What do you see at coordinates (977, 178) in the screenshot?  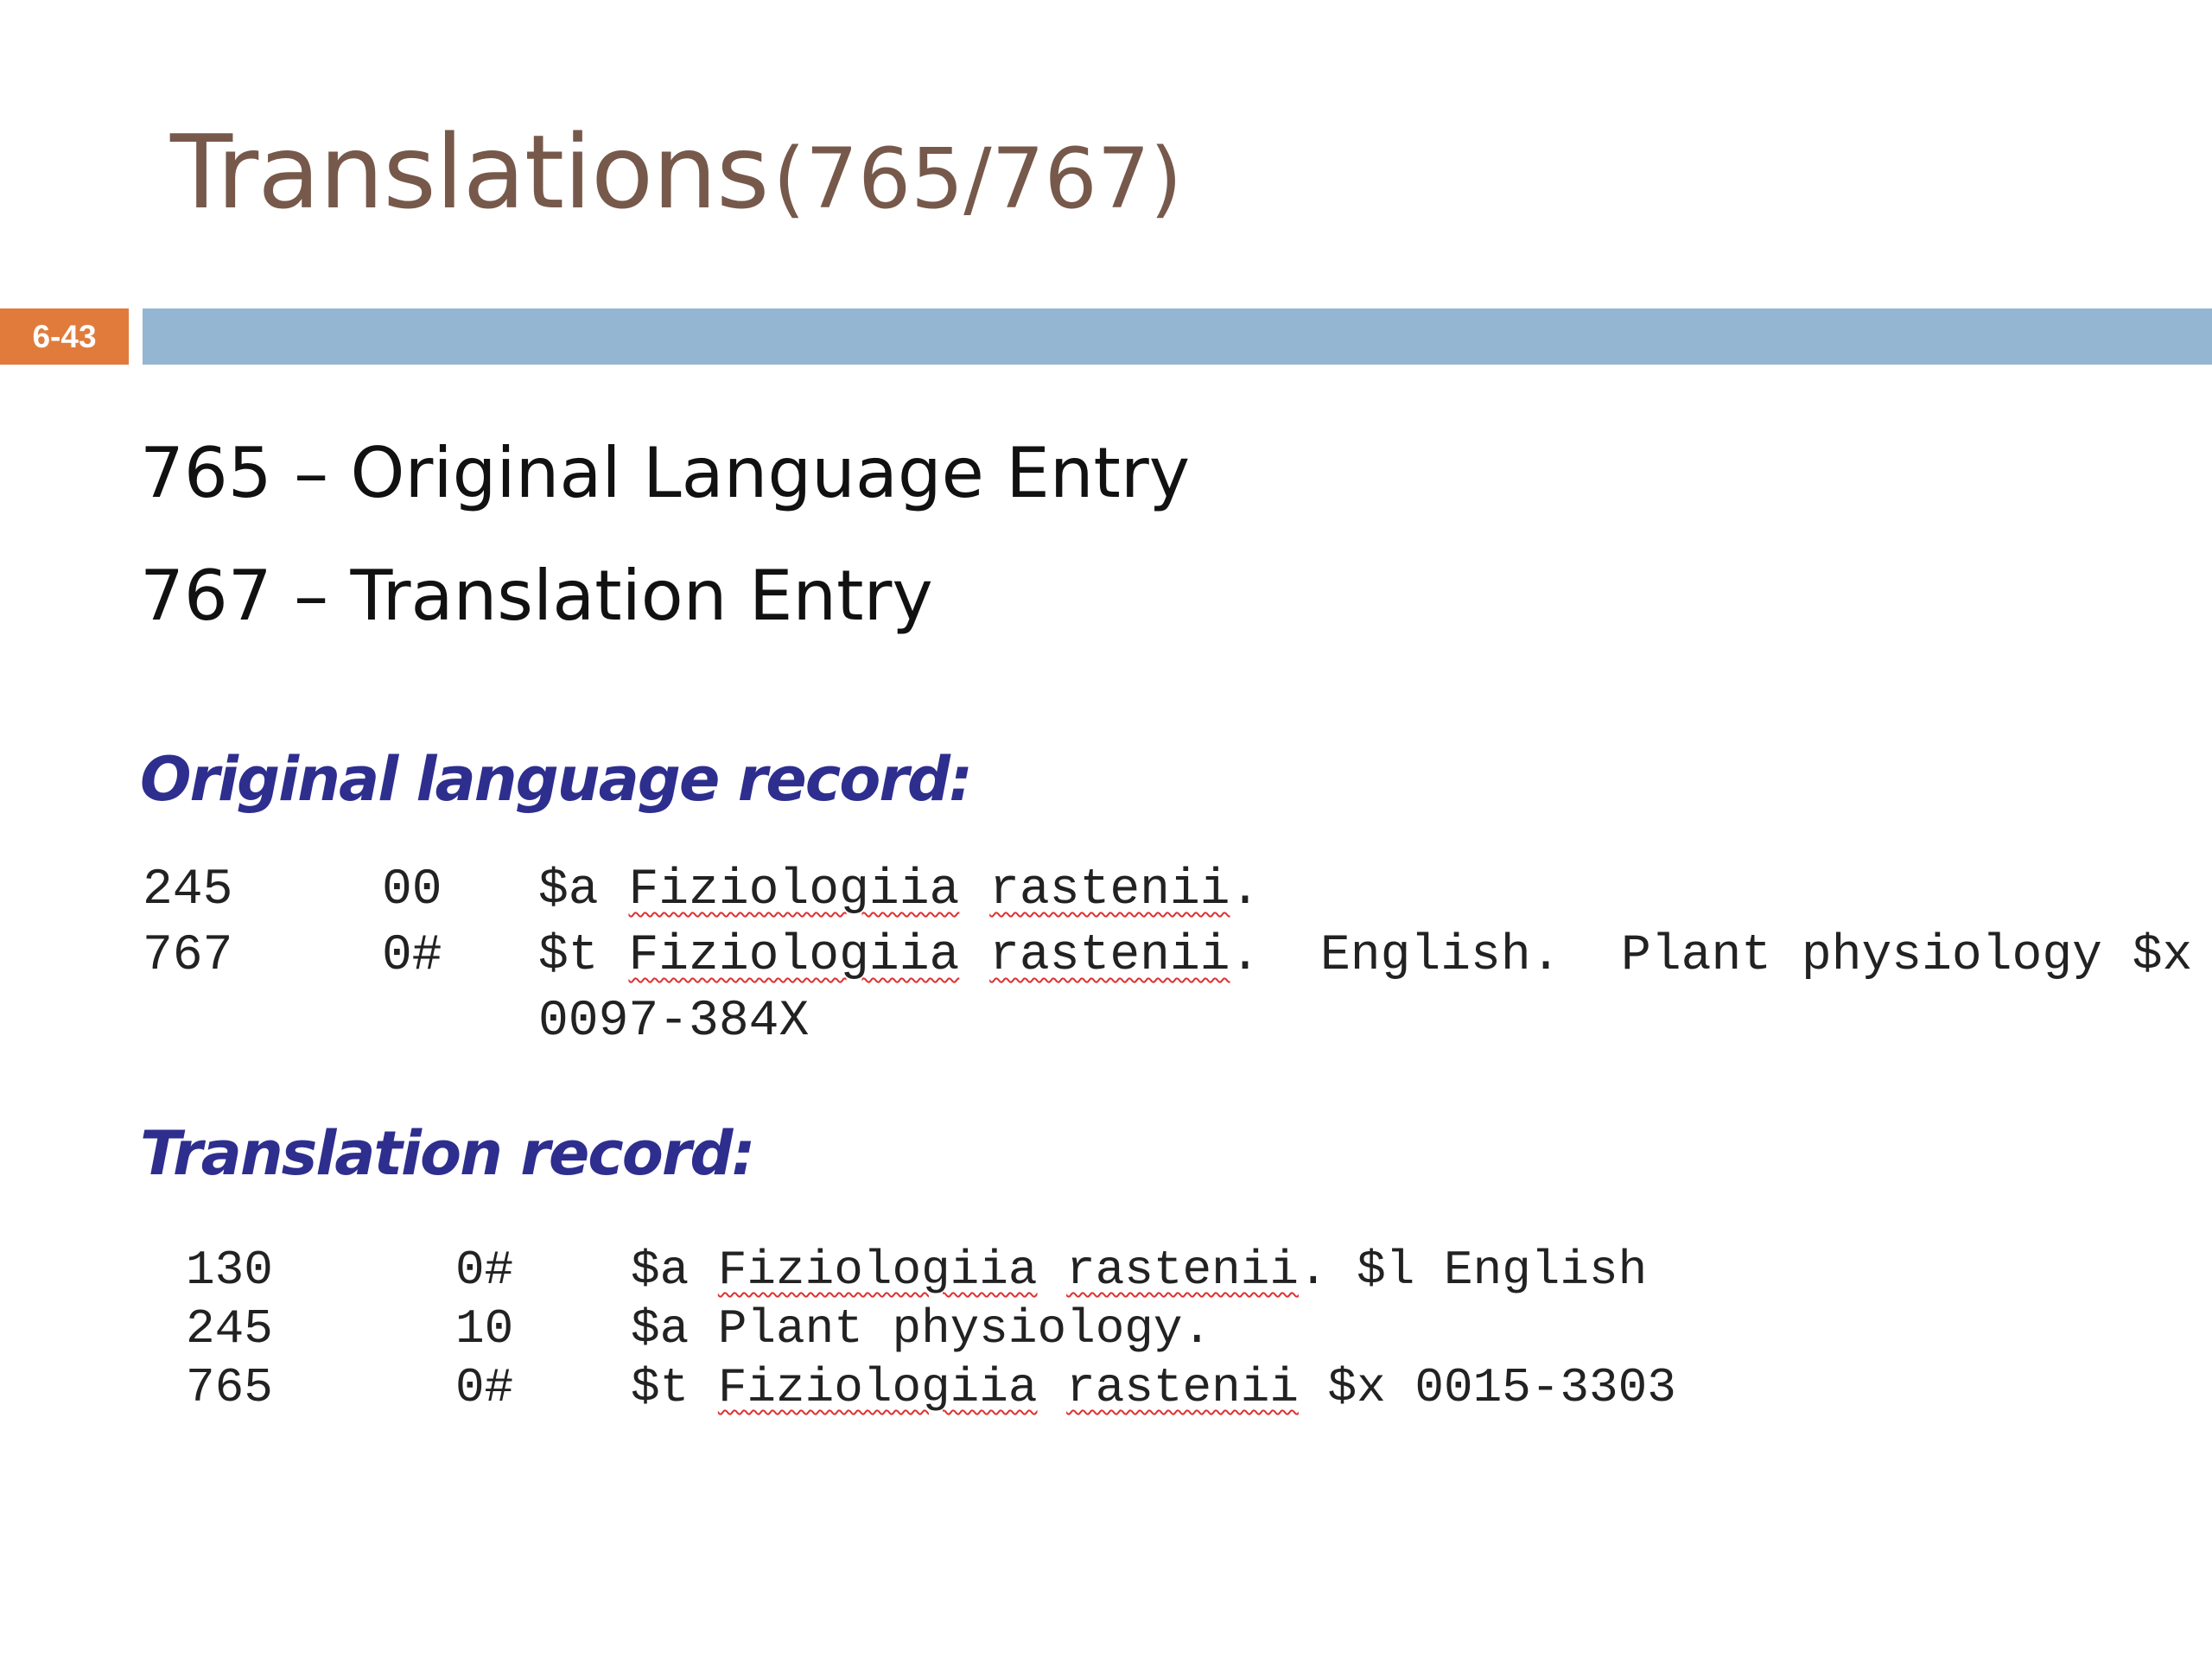 I see `slide-title-fields: (765/767)` at bounding box center [977, 178].